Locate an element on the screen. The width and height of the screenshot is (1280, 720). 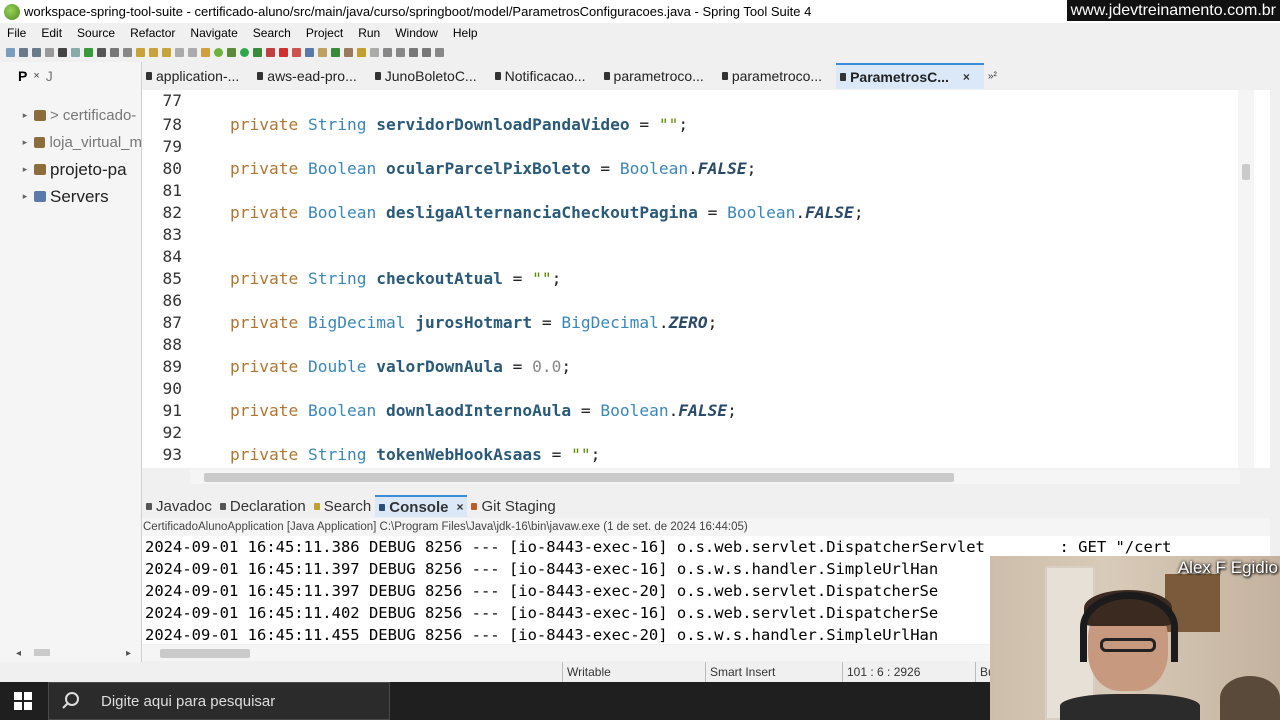
spring-boot-icon is located at coordinates (218, 52).